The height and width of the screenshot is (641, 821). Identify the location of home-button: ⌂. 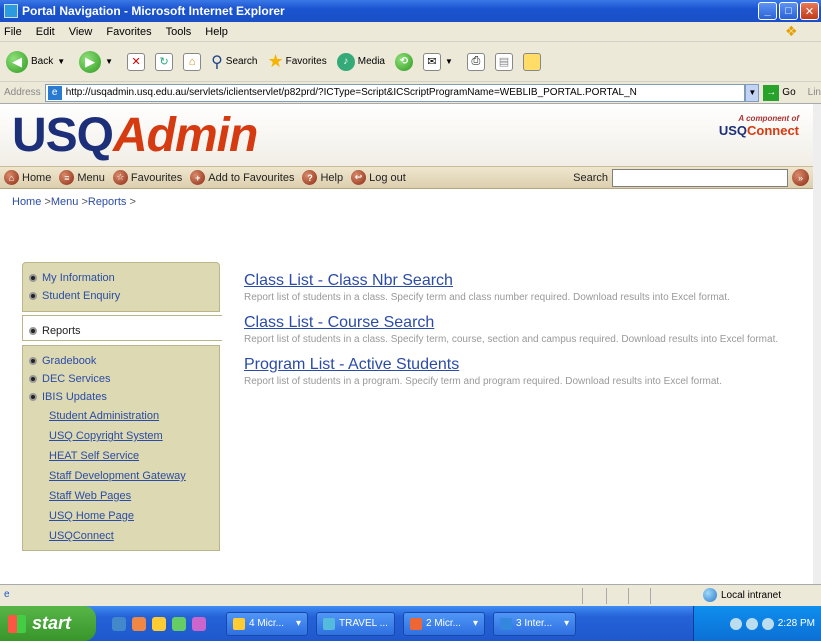
(192, 61).